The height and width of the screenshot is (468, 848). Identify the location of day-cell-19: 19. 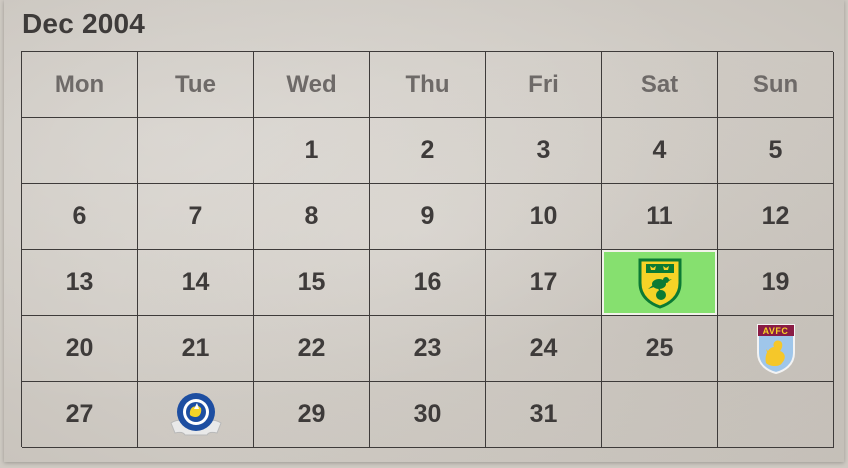
(776, 283).